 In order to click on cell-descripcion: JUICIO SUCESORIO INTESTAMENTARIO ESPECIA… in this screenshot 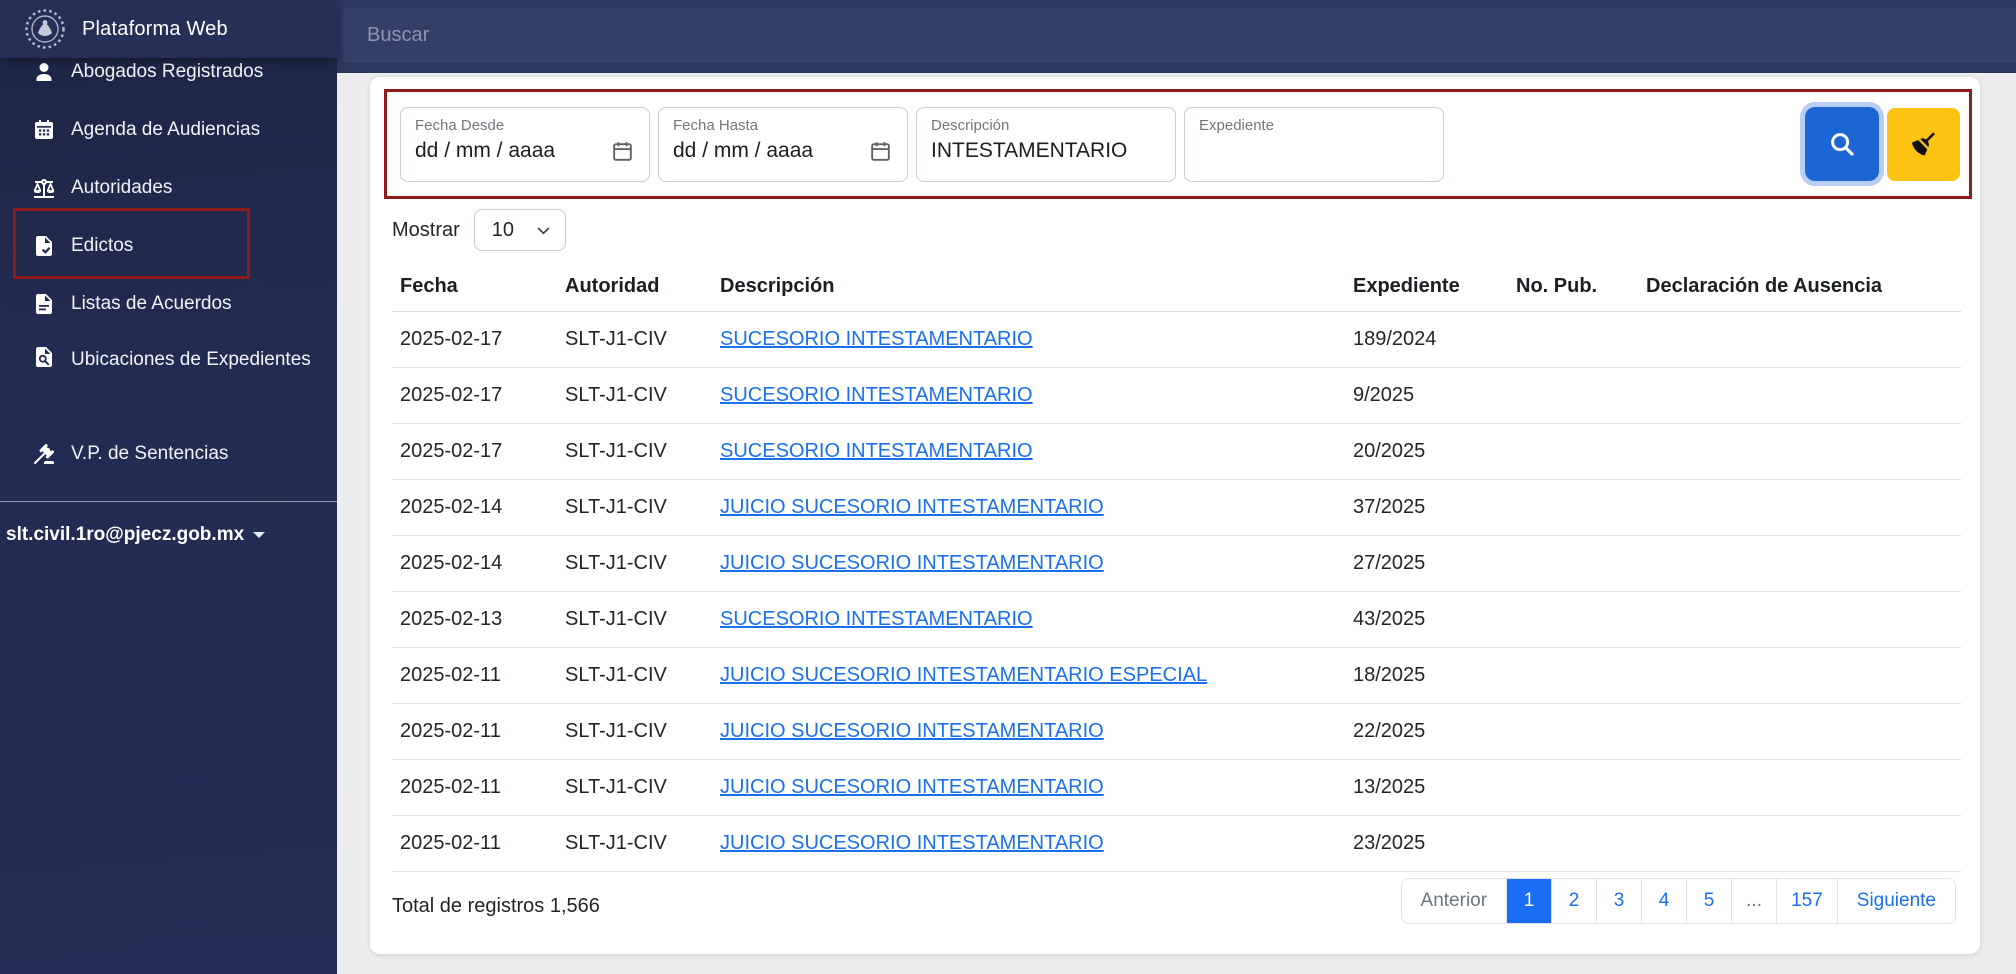, I will do `click(1036, 675)`.